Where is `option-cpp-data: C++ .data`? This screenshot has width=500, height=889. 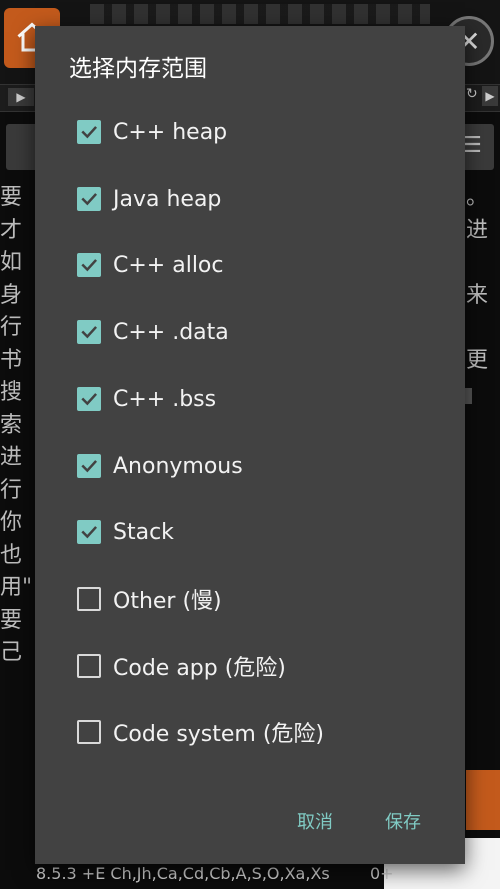 option-cpp-data: C++ .data is located at coordinates (267, 332).